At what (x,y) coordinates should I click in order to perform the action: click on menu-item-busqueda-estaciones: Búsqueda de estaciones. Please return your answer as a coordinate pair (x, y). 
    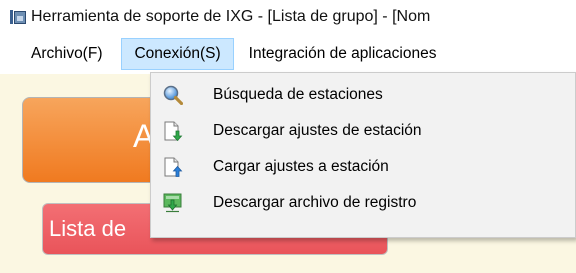
    Looking at the image, I should click on (363, 95).